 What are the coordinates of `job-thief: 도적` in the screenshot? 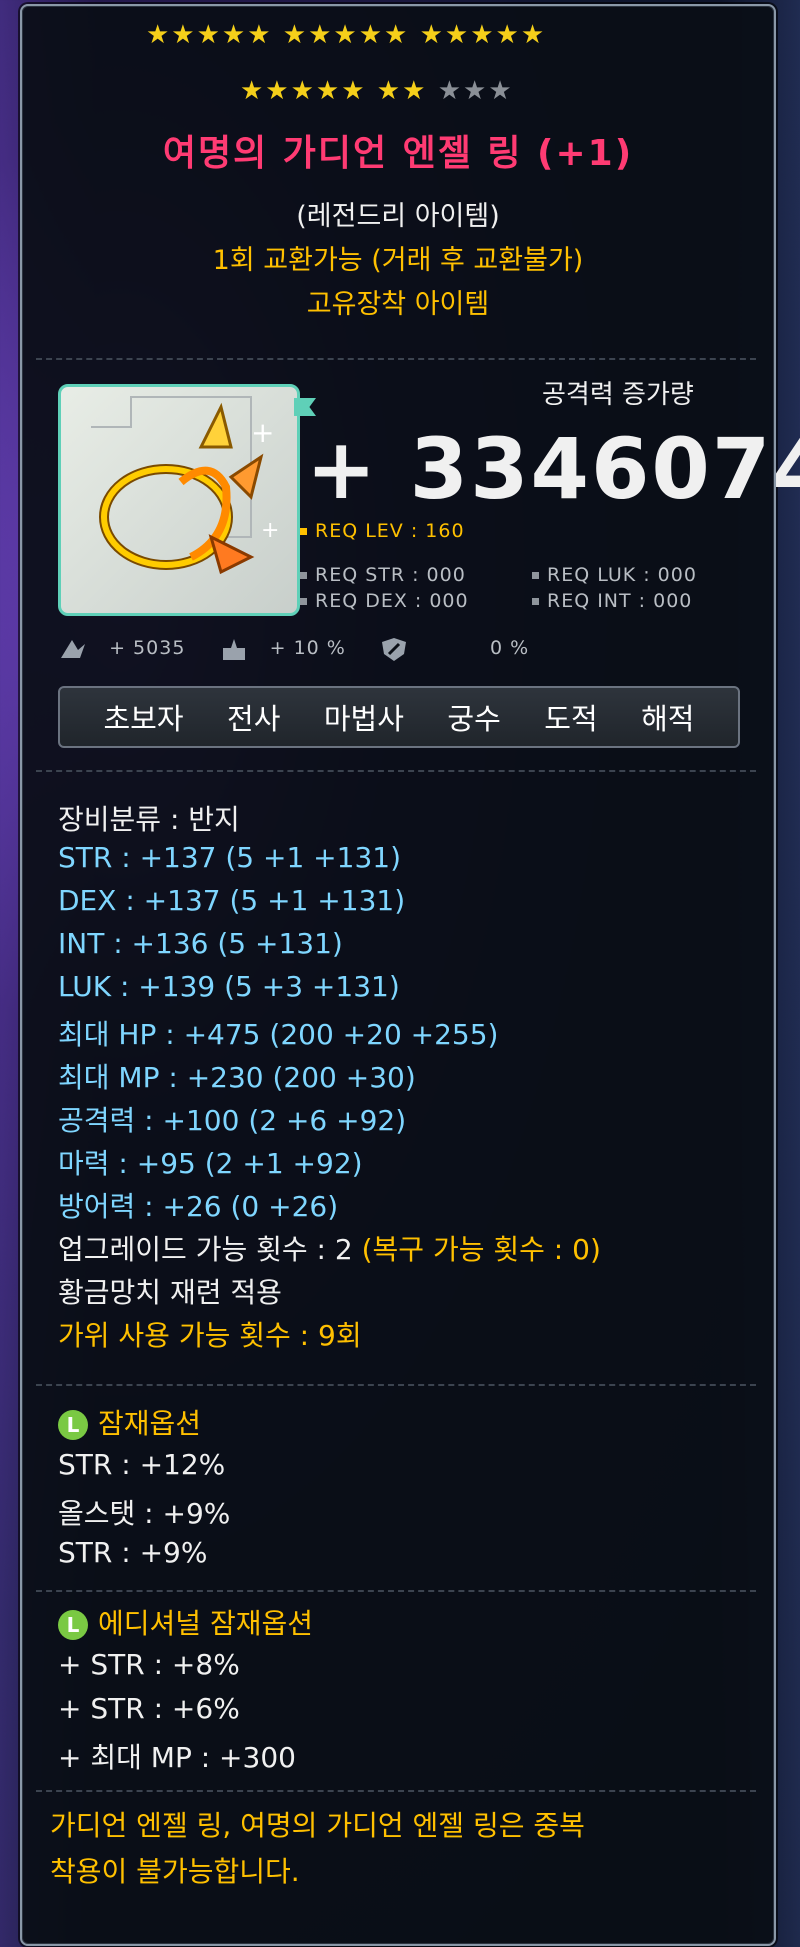 It's located at (571, 719).